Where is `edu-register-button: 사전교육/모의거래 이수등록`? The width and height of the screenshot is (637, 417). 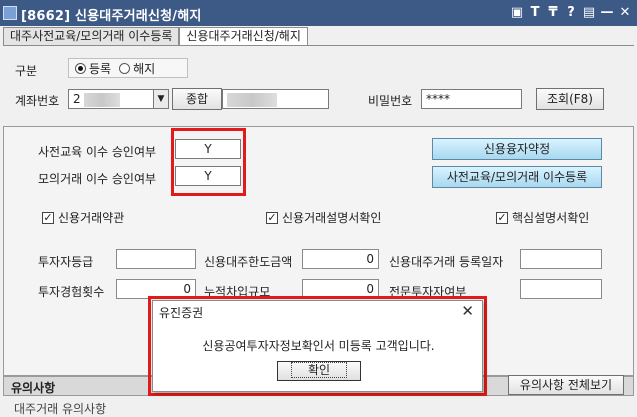
edu-register-button: 사전교육/모의거래 이수등록 is located at coordinates (517, 177).